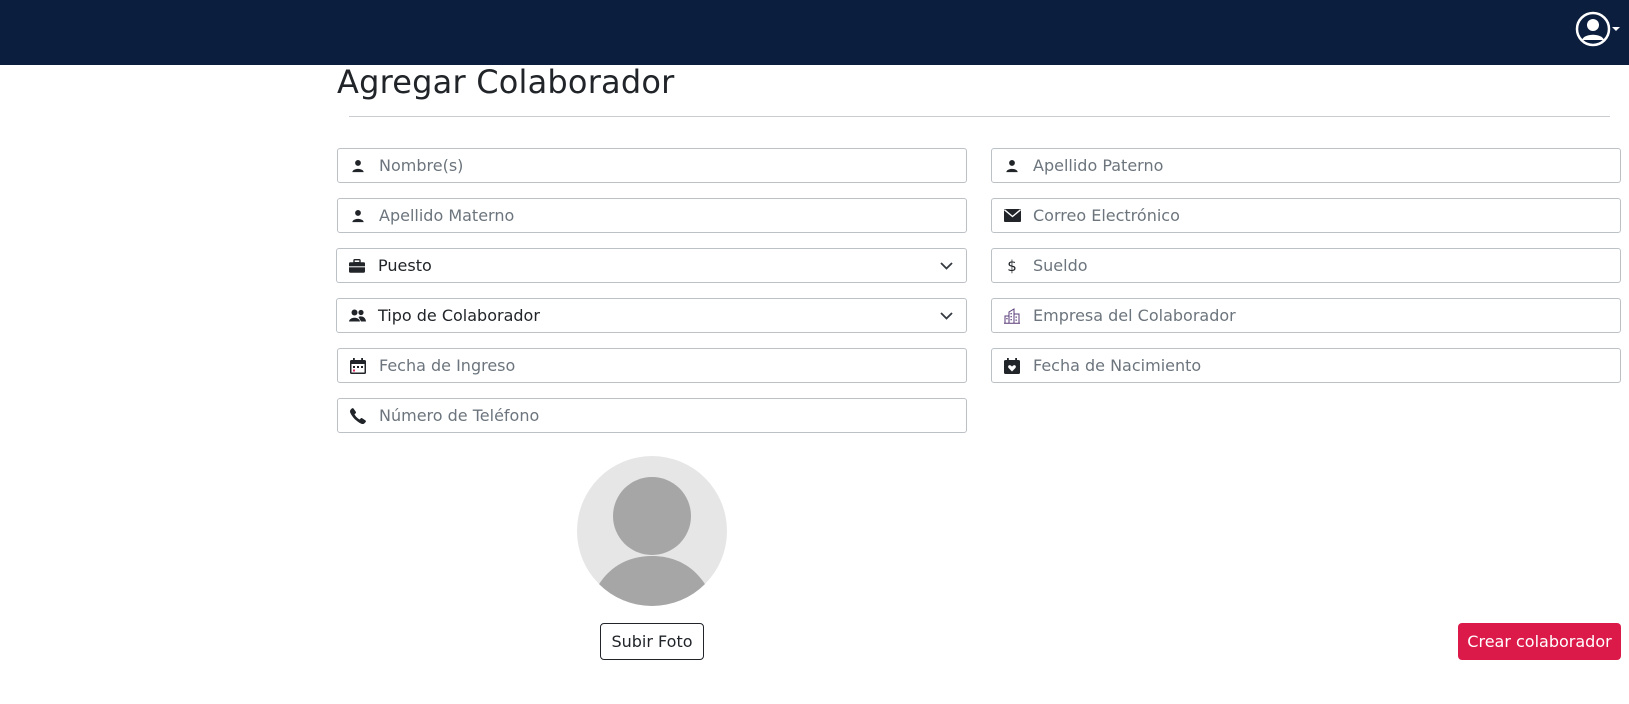 The image size is (1629, 704). I want to click on avatar-placeholder, so click(652, 531).